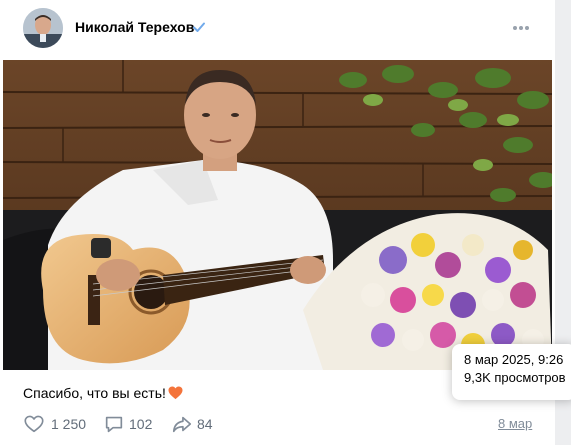 The height and width of the screenshot is (445, 571). What do you see at coordinates (141, 424) in the screenshot?
I see `comment-count: 102` at bounding box center [141, 424].